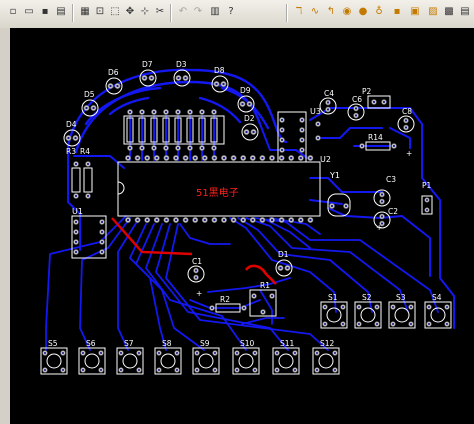 The image size is (474, 424). Describe the element at coordinates (215, 12) in the screenshot. I see `browse-icon: ▥` at that location.